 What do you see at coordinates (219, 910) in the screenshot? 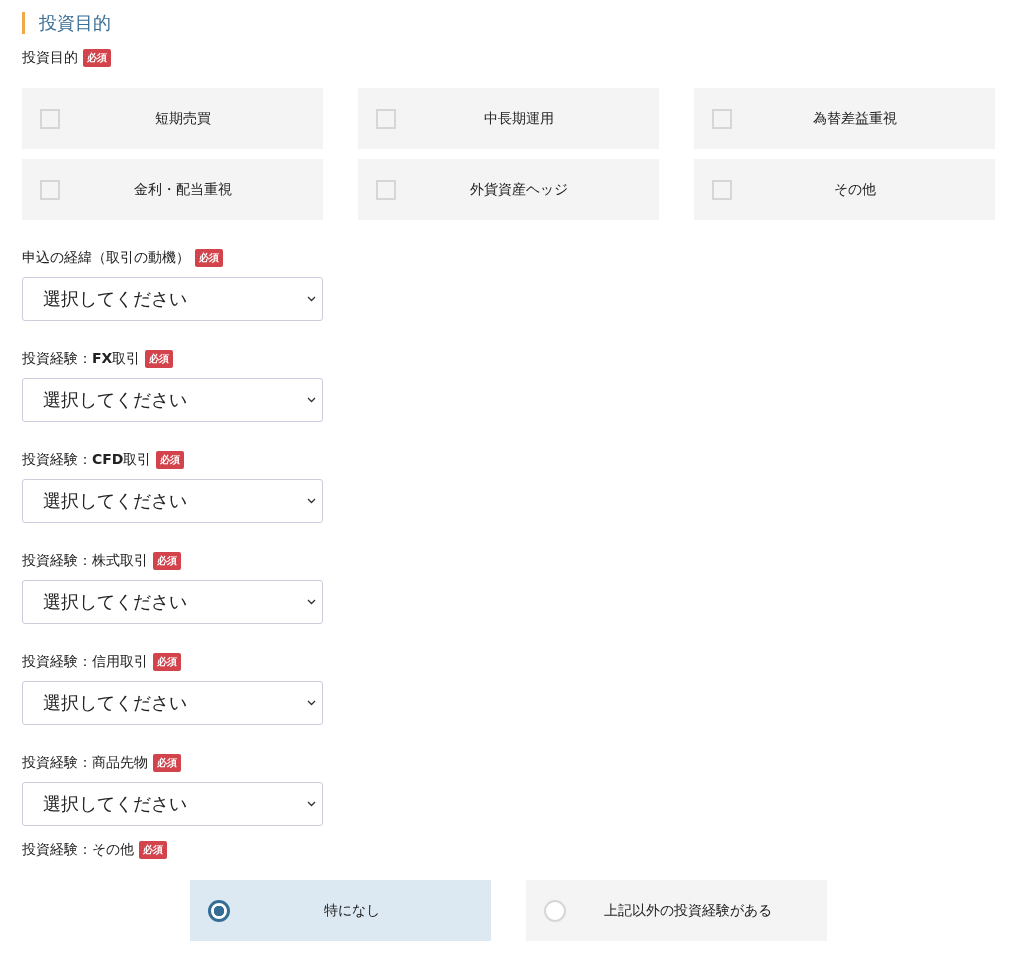
I see `radio-button` at bounding box center [219, 910].